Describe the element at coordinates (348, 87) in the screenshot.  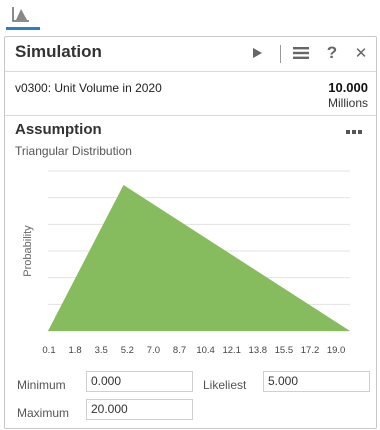
I see `variable-value: 10.000` at that location.